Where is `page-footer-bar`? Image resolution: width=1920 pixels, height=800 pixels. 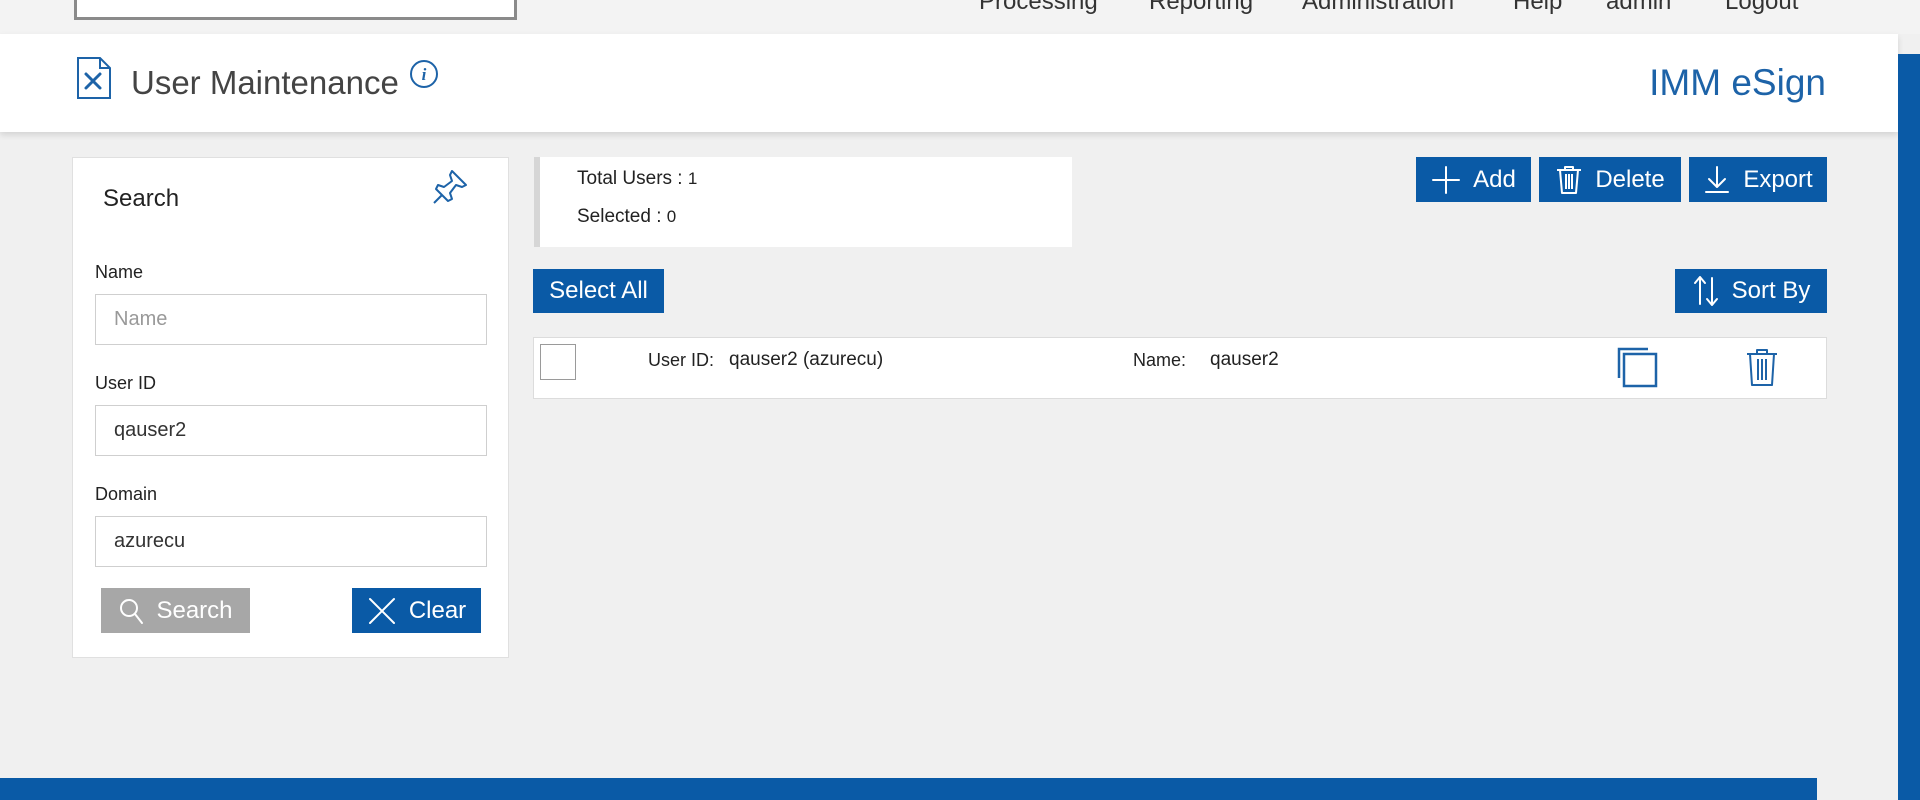 page-footer-bar is located at coordinates (908, 789).